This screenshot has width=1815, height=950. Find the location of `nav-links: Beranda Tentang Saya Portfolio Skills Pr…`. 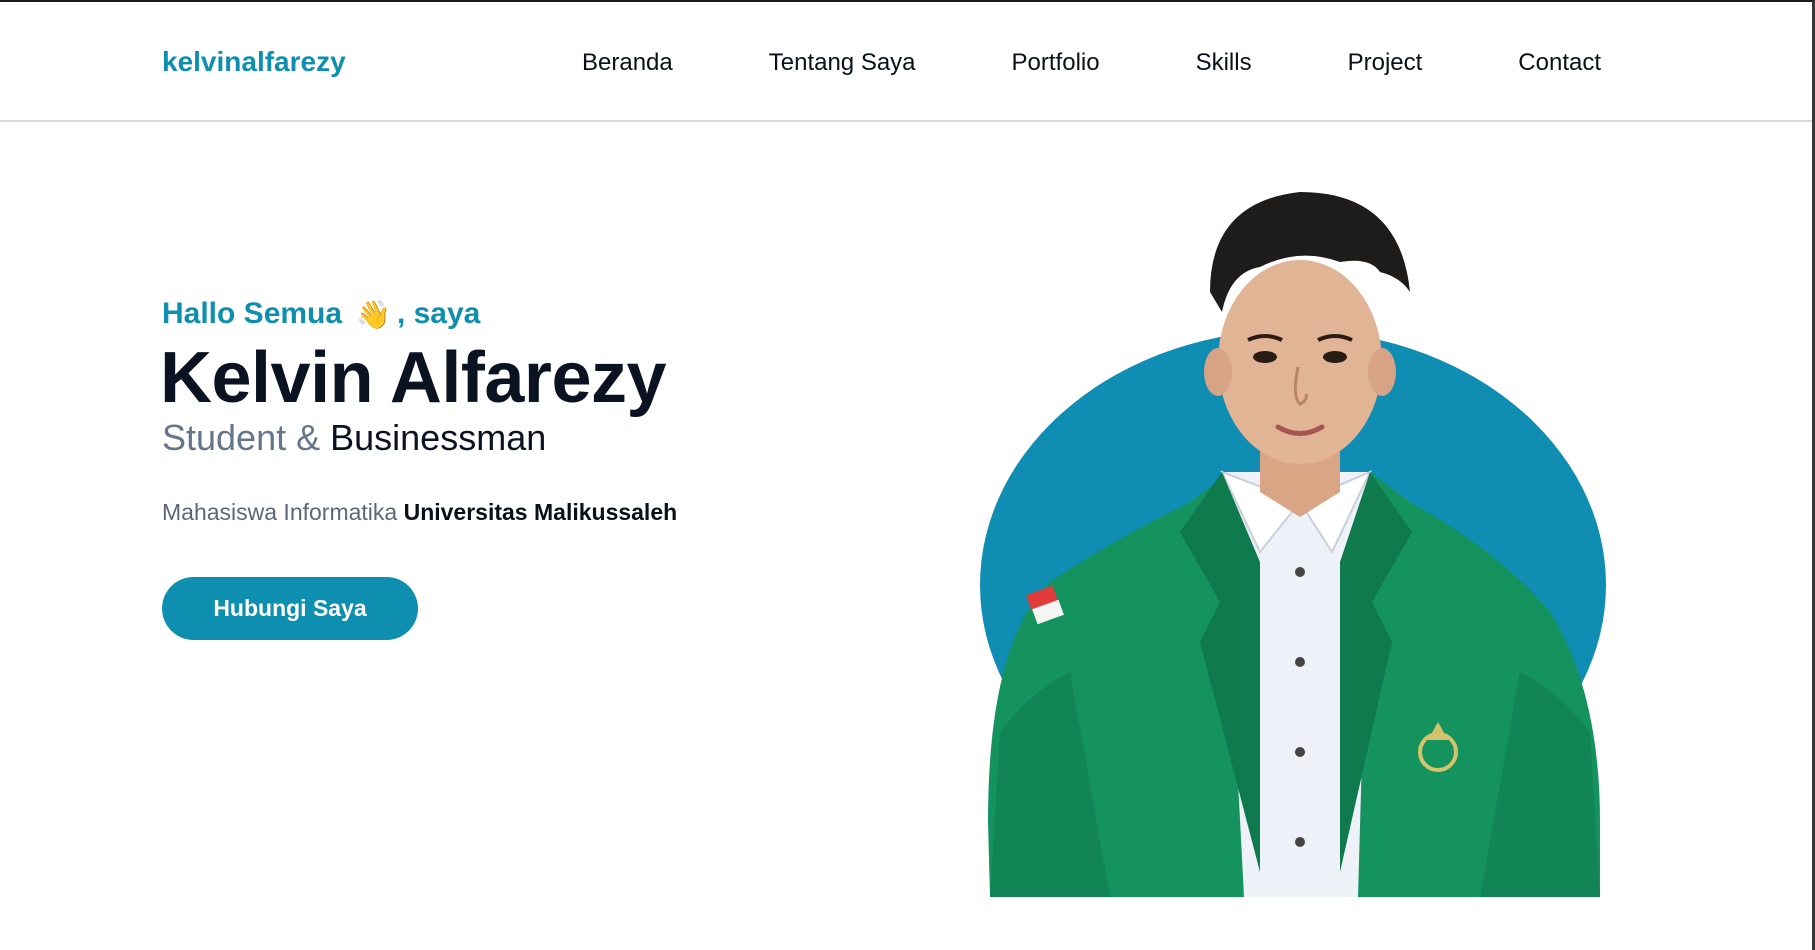

nav-links: Beranda Tentang Saya Portfolio Skills Pr… is located at coordinates (1091, 63).